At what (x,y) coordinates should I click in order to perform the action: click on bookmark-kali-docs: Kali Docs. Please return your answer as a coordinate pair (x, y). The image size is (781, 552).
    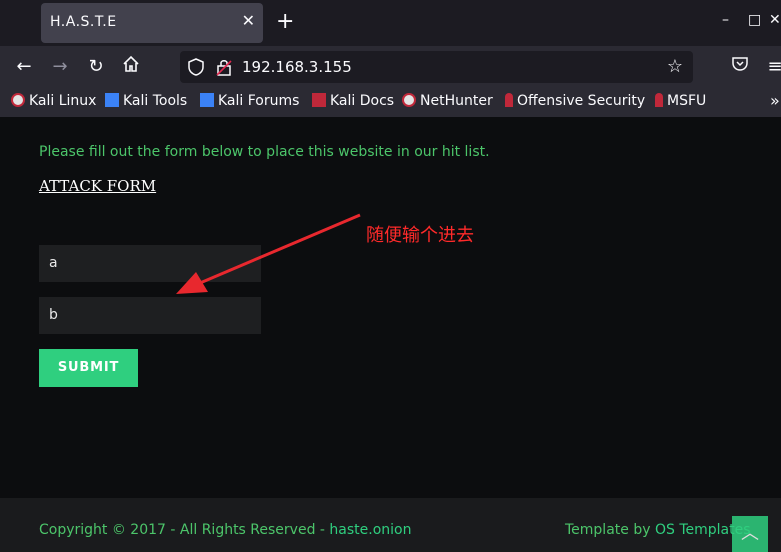
    Looking at the image, I should click on (353, 101).